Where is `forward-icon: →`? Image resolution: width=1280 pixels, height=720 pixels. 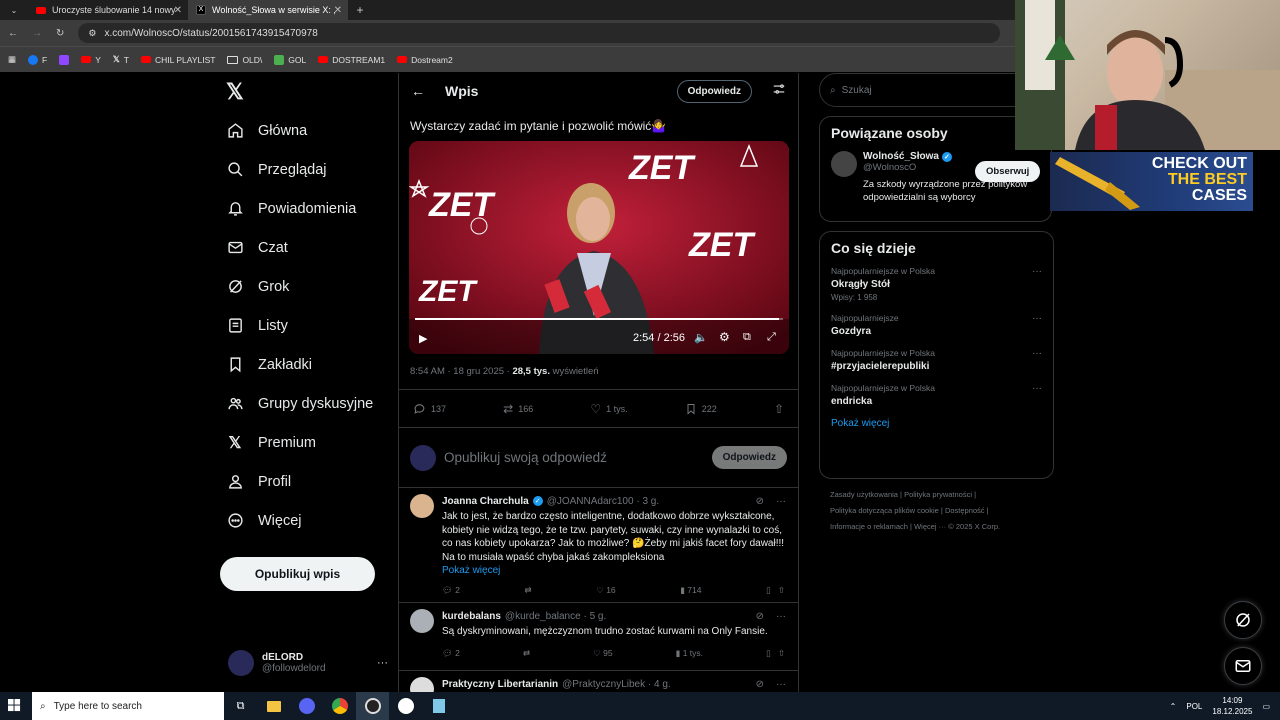
forward-icon: → is located at coordinates (37, 33).